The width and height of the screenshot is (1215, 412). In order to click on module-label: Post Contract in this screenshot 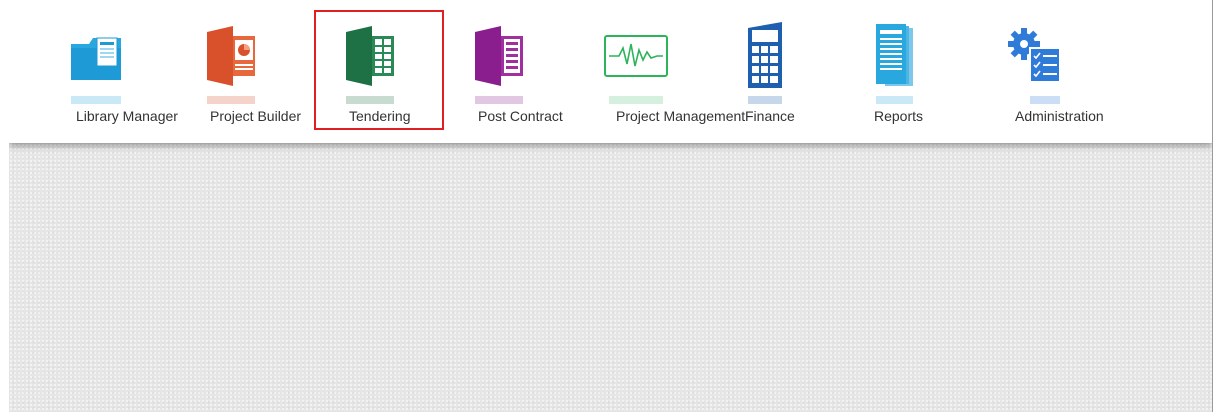, I will do `click(520, 116)`.